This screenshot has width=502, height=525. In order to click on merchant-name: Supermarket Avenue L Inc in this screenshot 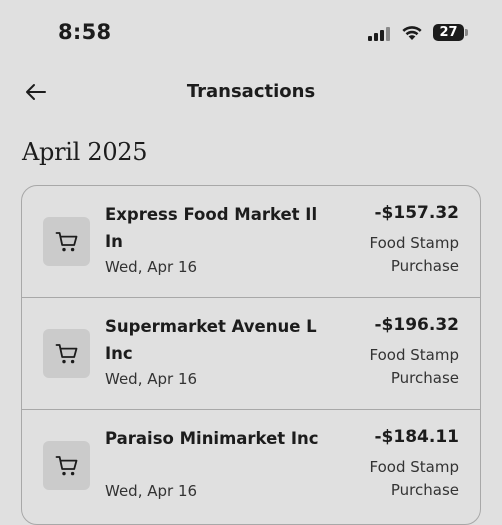, I will do `click(211, 340)`.